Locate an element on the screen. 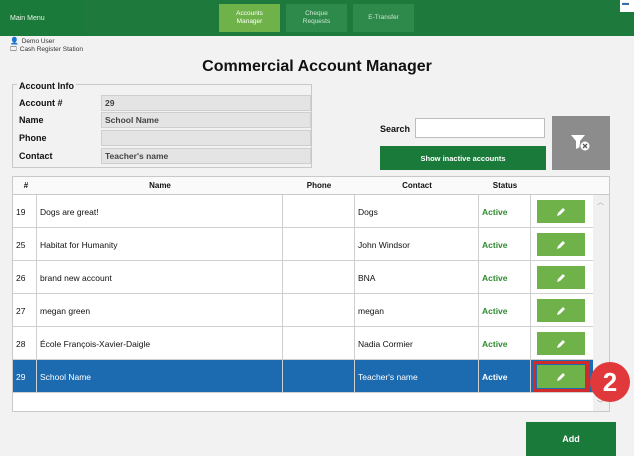  table-row: 19 Dogs are great! Dogs Active is located at coordinates (303, 211).